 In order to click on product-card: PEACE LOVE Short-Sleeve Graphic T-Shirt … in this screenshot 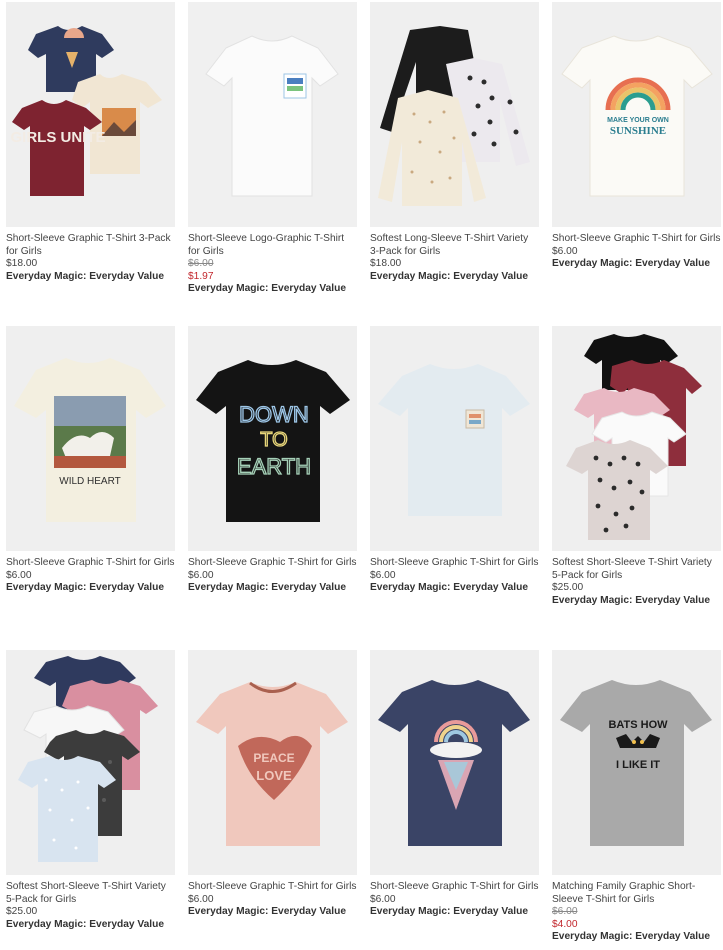, I will do `click(272, 800)`.